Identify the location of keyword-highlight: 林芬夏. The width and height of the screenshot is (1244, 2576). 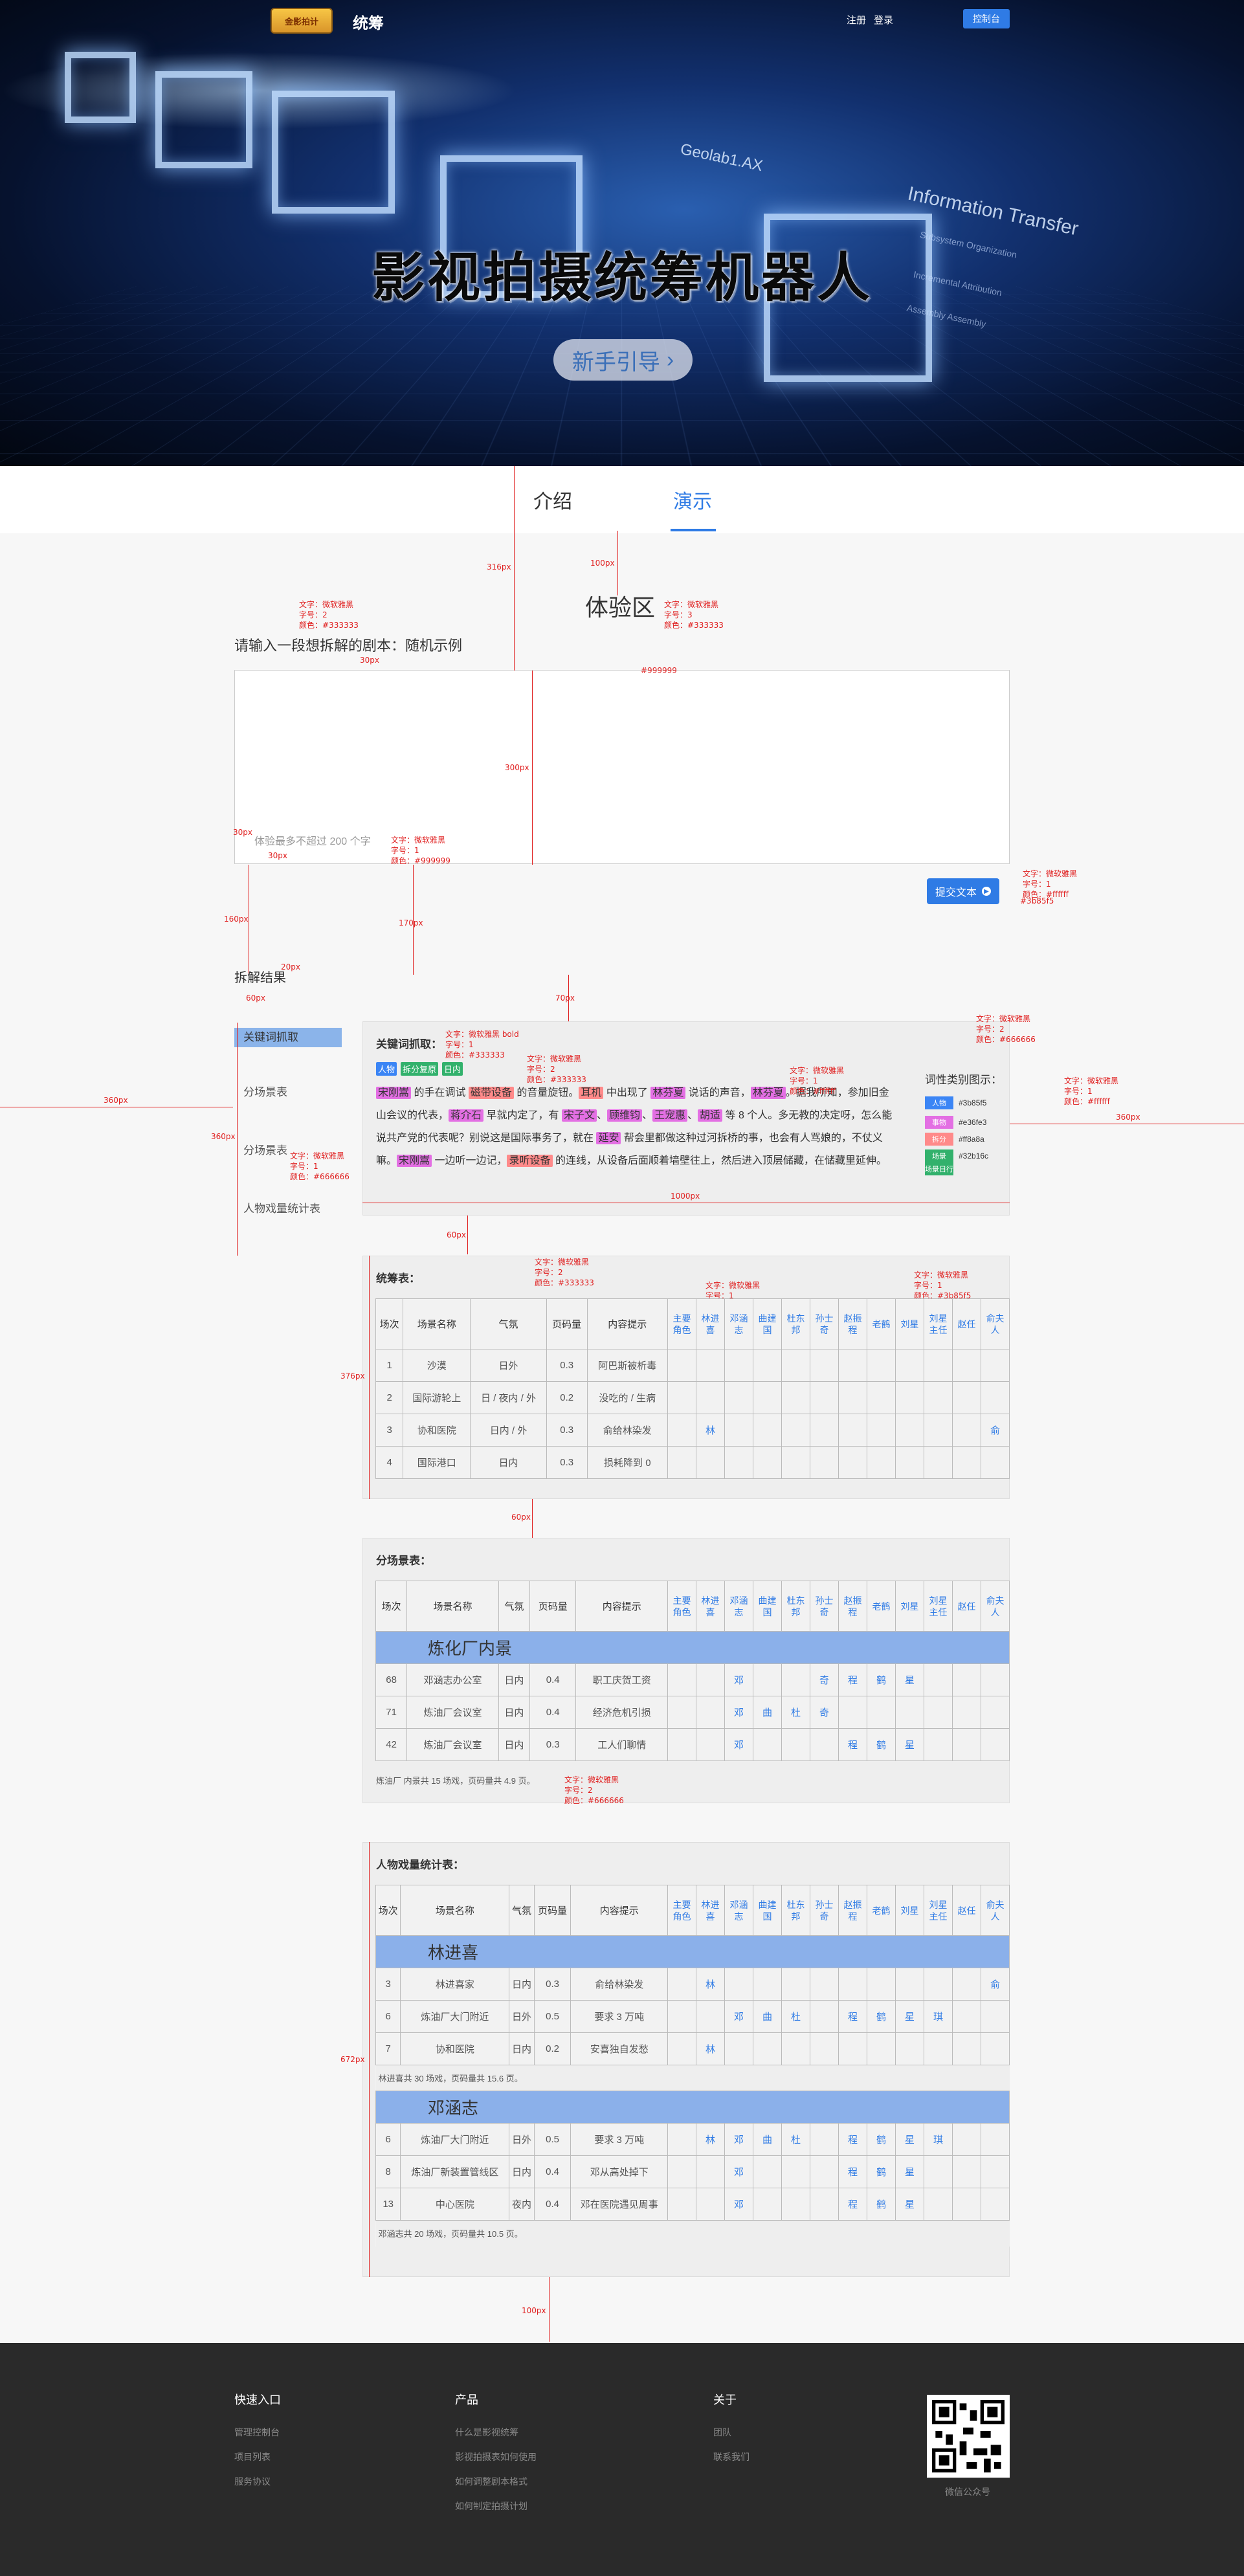
(667, 1093).